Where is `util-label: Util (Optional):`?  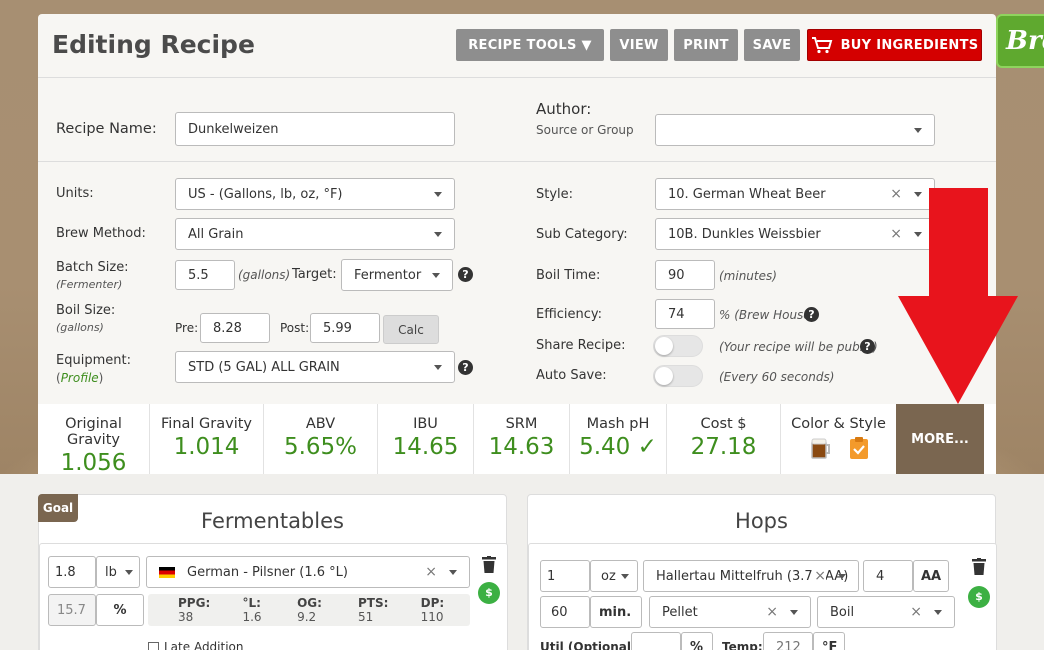 util-label: Util (Optional): is located at coordinates (591, 645).